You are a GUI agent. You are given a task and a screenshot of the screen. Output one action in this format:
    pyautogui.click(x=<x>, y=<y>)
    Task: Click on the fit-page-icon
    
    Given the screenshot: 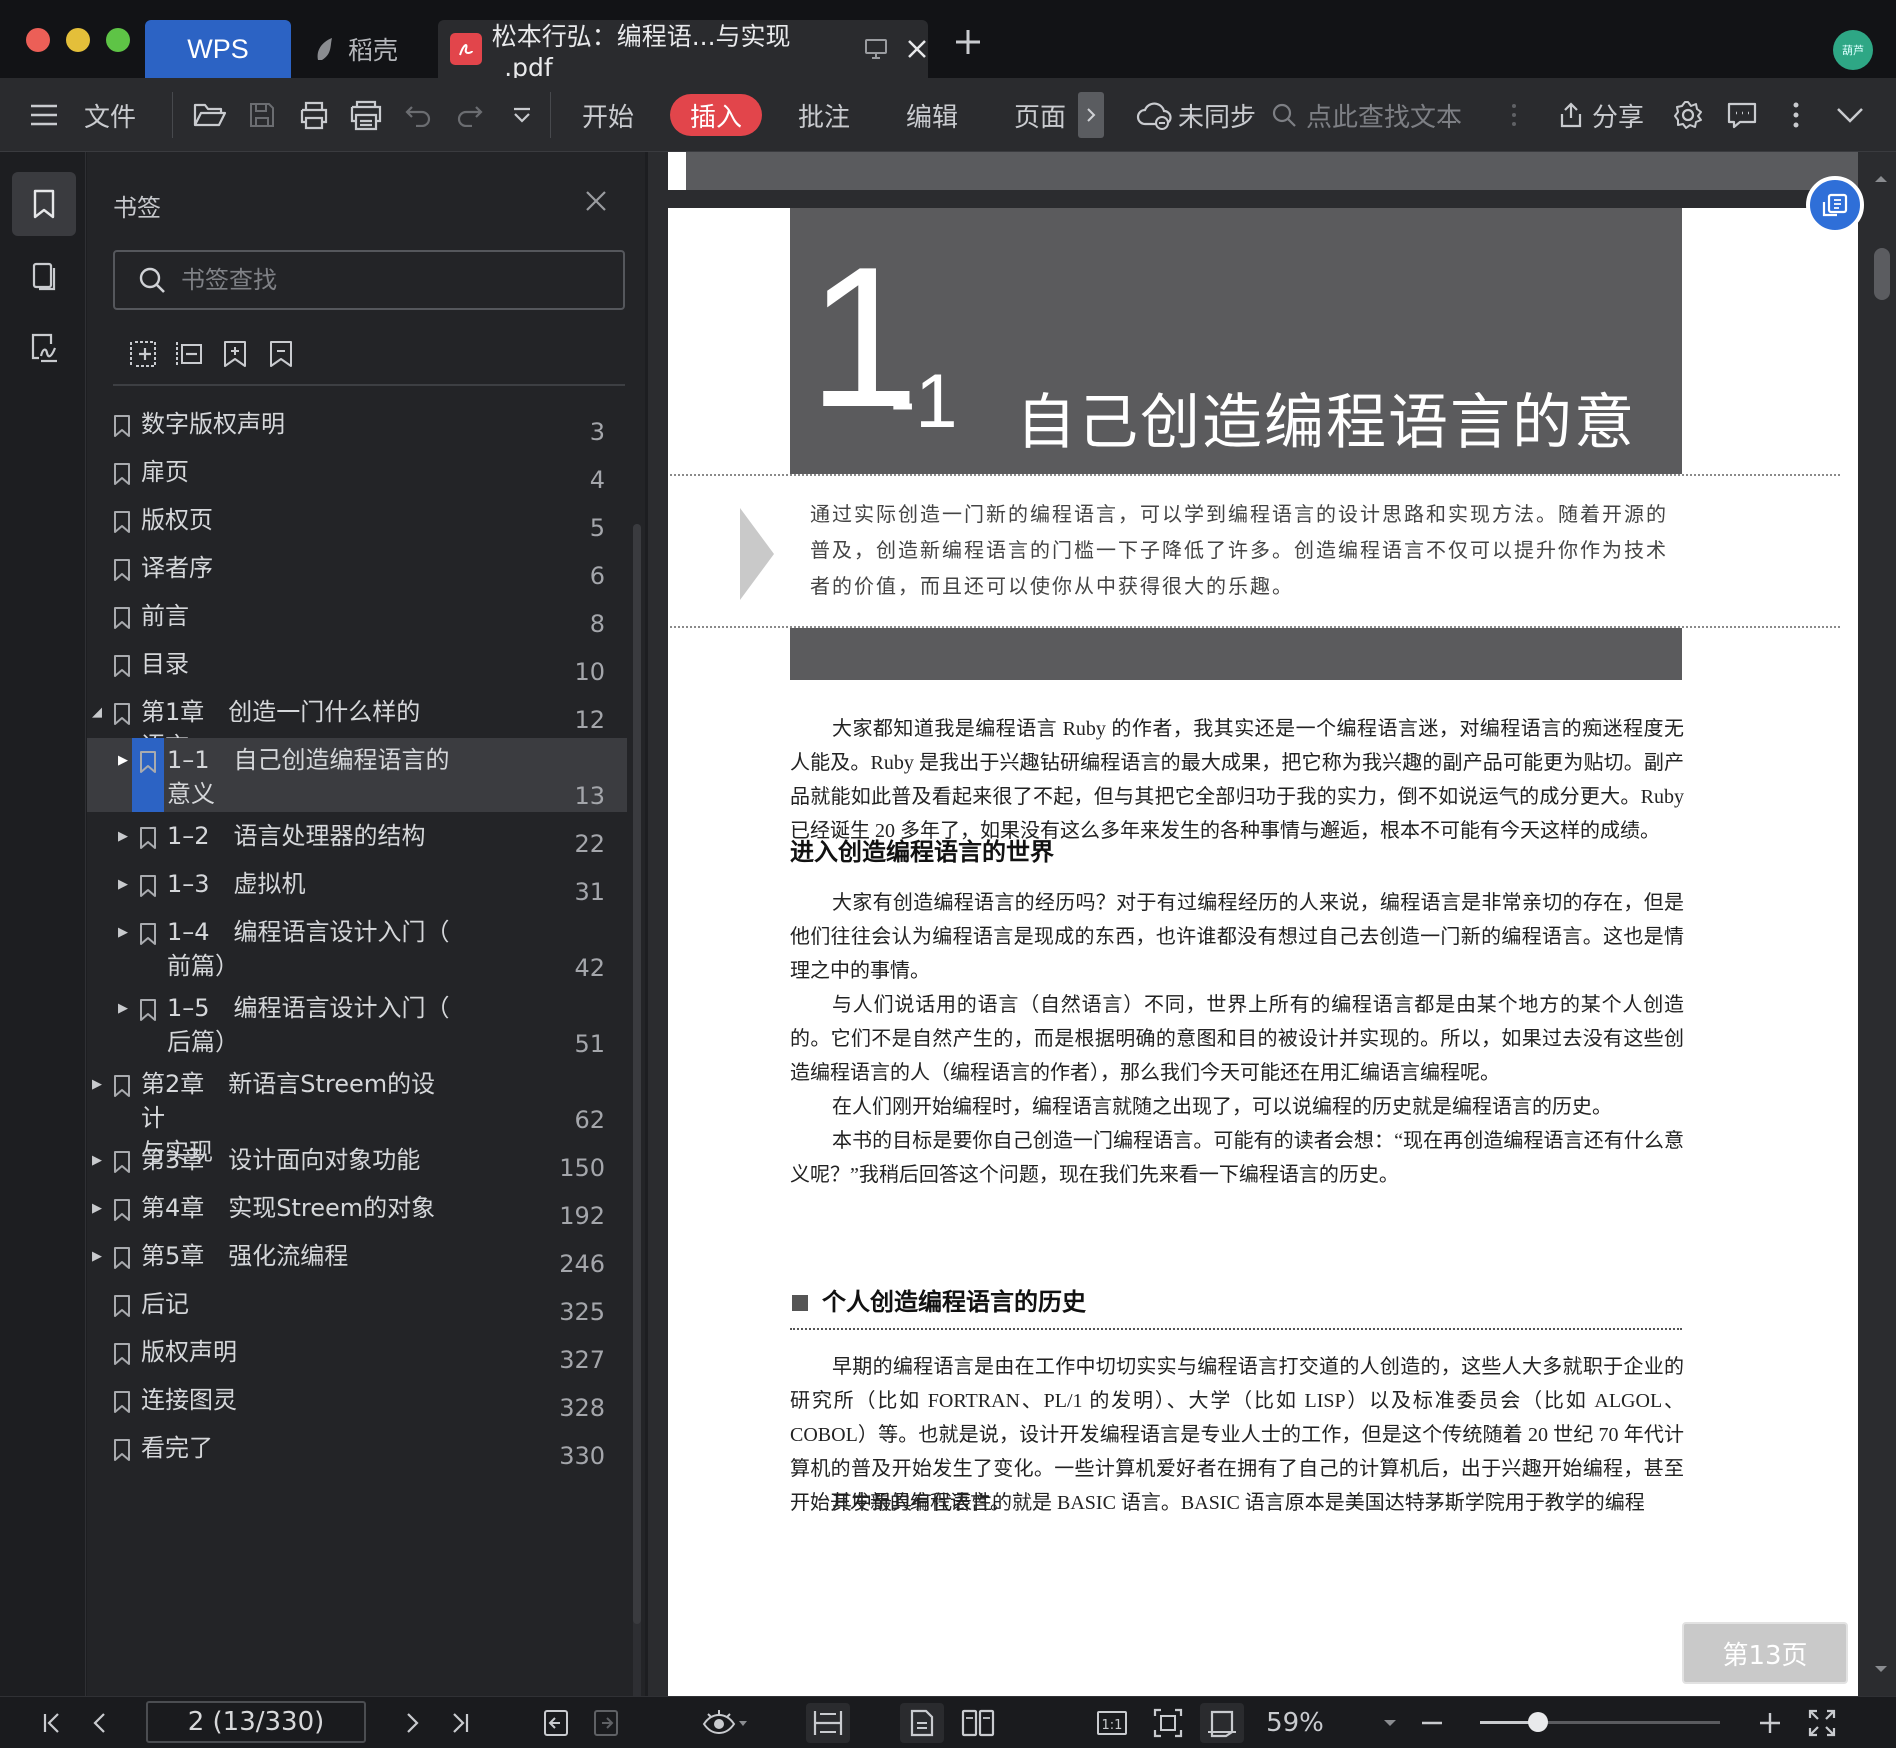 What is the action you would take?
    pyautogui.click(x=1168, y=1723)
    